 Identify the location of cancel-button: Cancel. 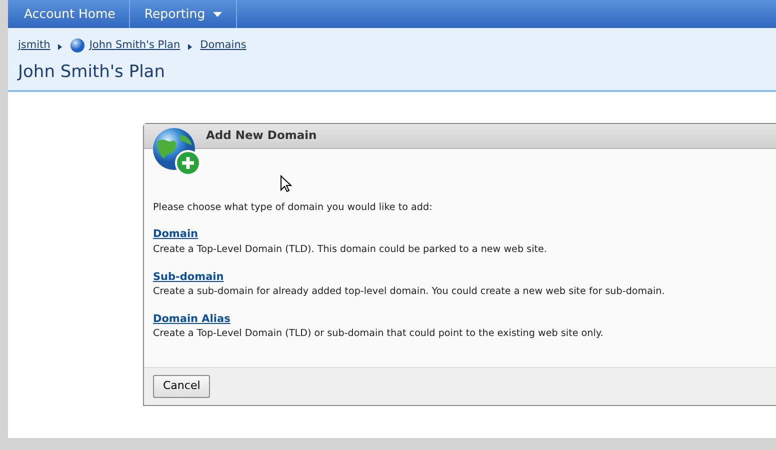
(181, 386).